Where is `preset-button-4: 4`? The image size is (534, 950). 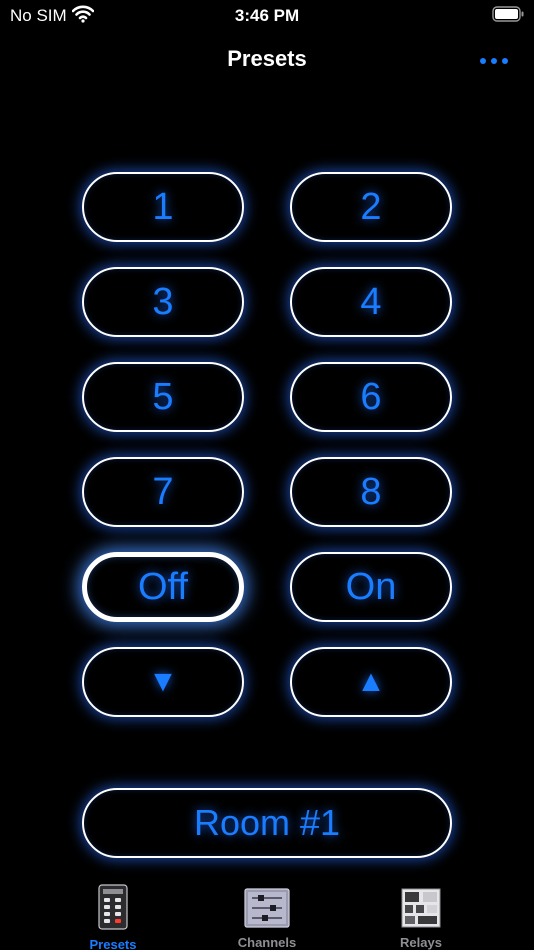
preset-button-4: 4 is located at coordinates (371, 302).